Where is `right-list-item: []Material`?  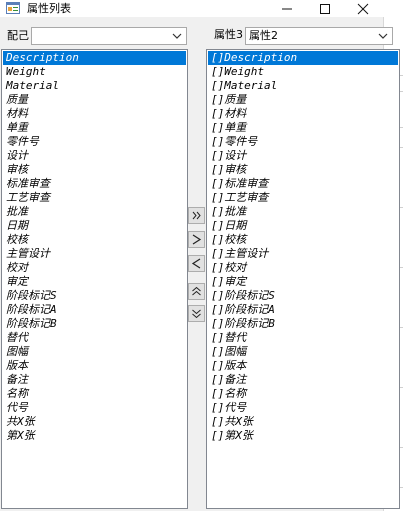
right-list-item: []Material is located at coordinates (303, 86).